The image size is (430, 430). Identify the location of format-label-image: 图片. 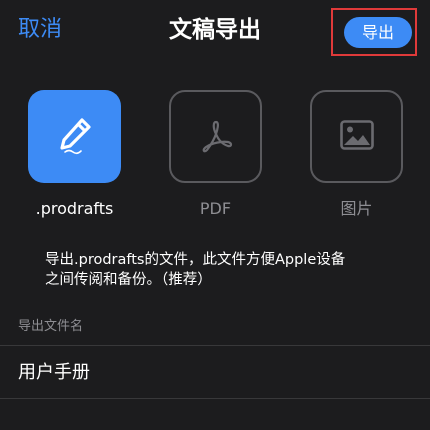
(356, 208).